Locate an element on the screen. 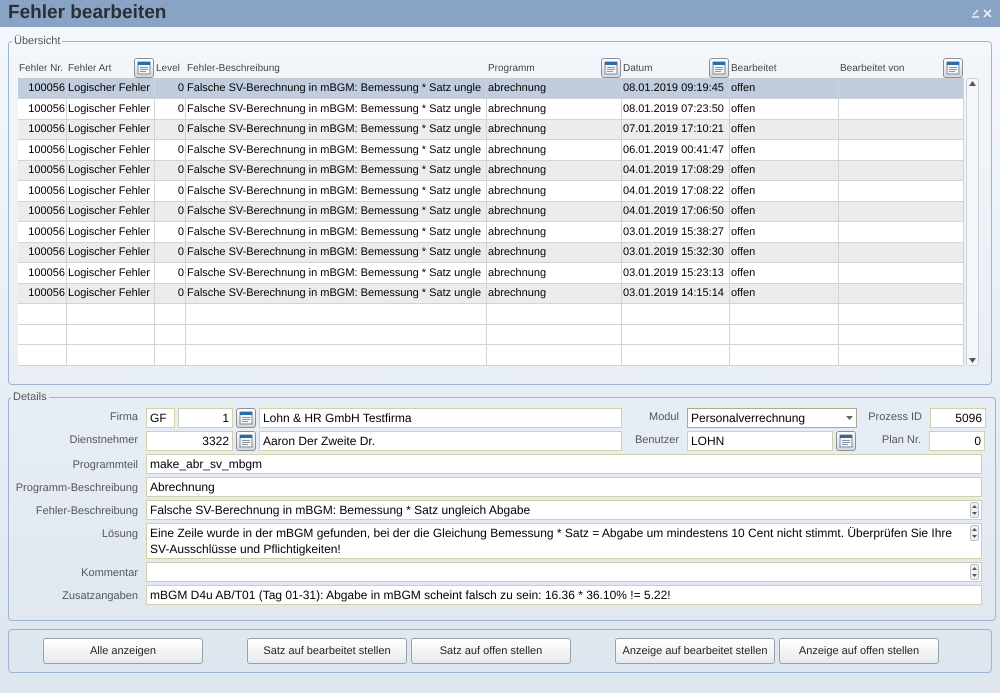 This screenshot has width=1000, height=693. column-header: Fehler Art is located at coordinates (89, 69).